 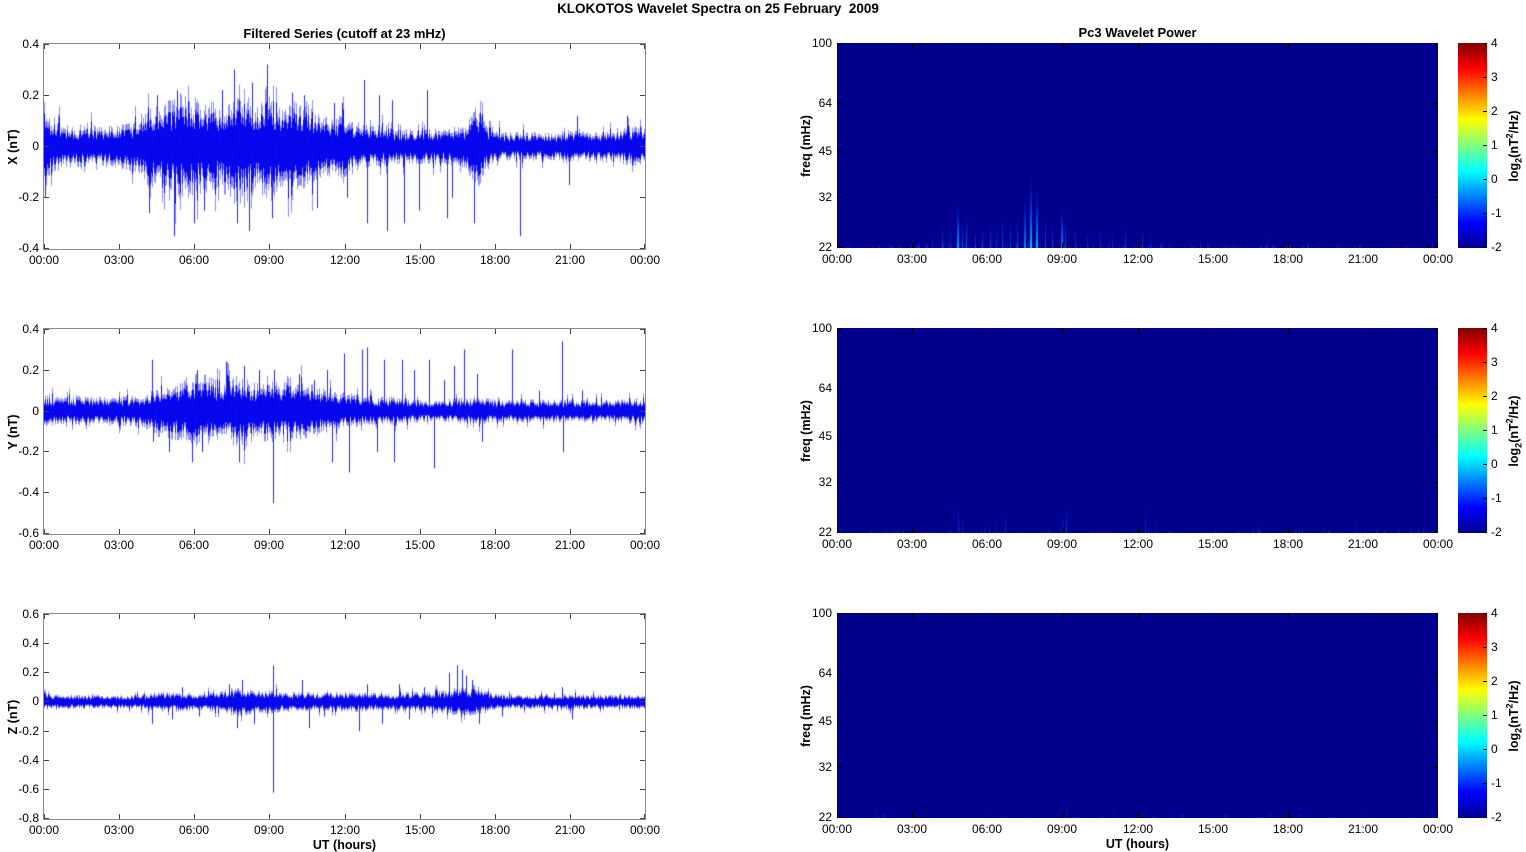 What do you see at coordinates (194, 545) in the screenshot?
I see `x-tick-label: 06:00` at bounding box center [194, 545].